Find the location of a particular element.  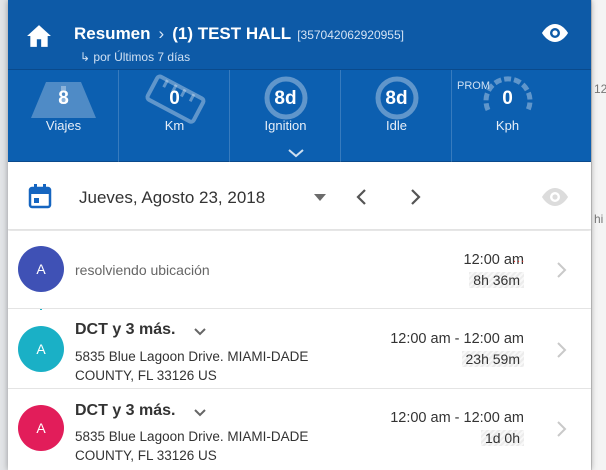

stat-distance: 0 Km is located at coordinates (174, 116).